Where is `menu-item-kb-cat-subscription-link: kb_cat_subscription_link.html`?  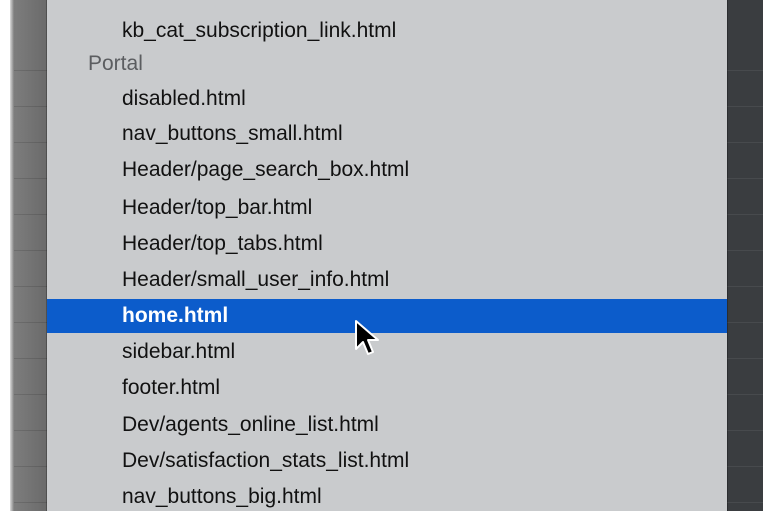 menu-item-kb-cat-subscription-link: kb_cat_subscription_link.html is located at coordinates (387, 31).